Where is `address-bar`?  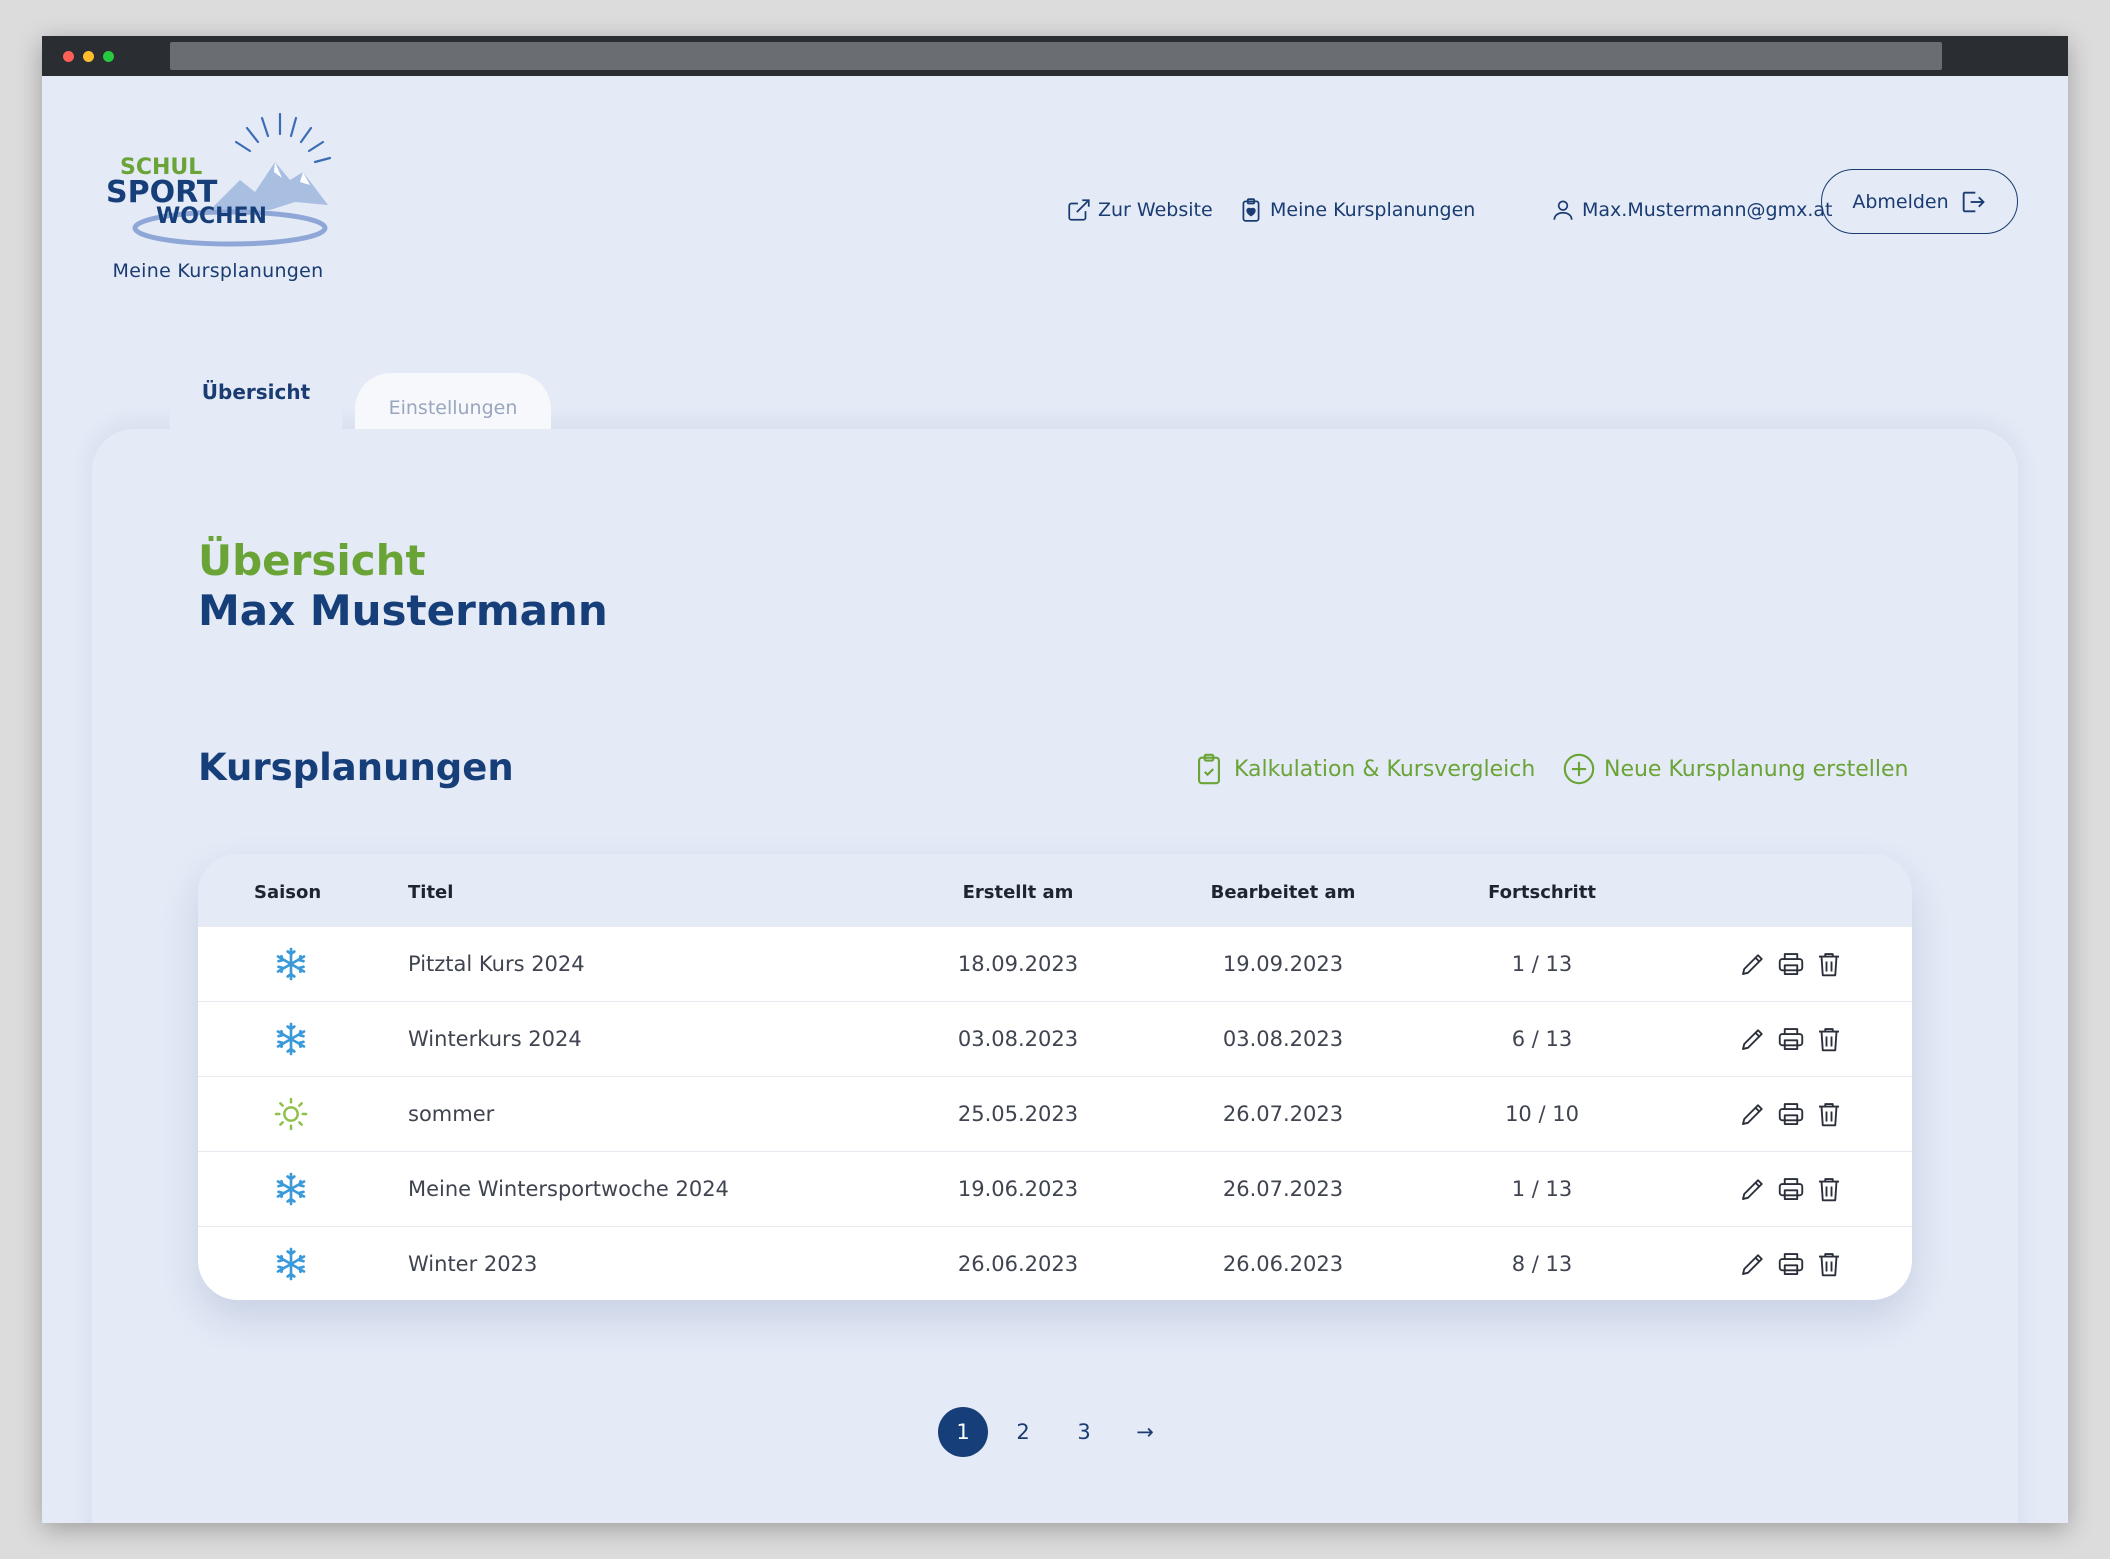
address-bar is located at coordinates (1056, 56).